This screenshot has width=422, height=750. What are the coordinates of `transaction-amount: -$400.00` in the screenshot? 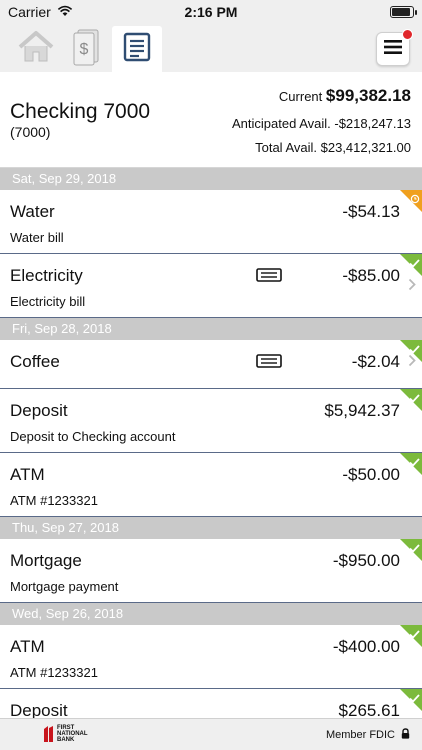 It's located at (366, 646).